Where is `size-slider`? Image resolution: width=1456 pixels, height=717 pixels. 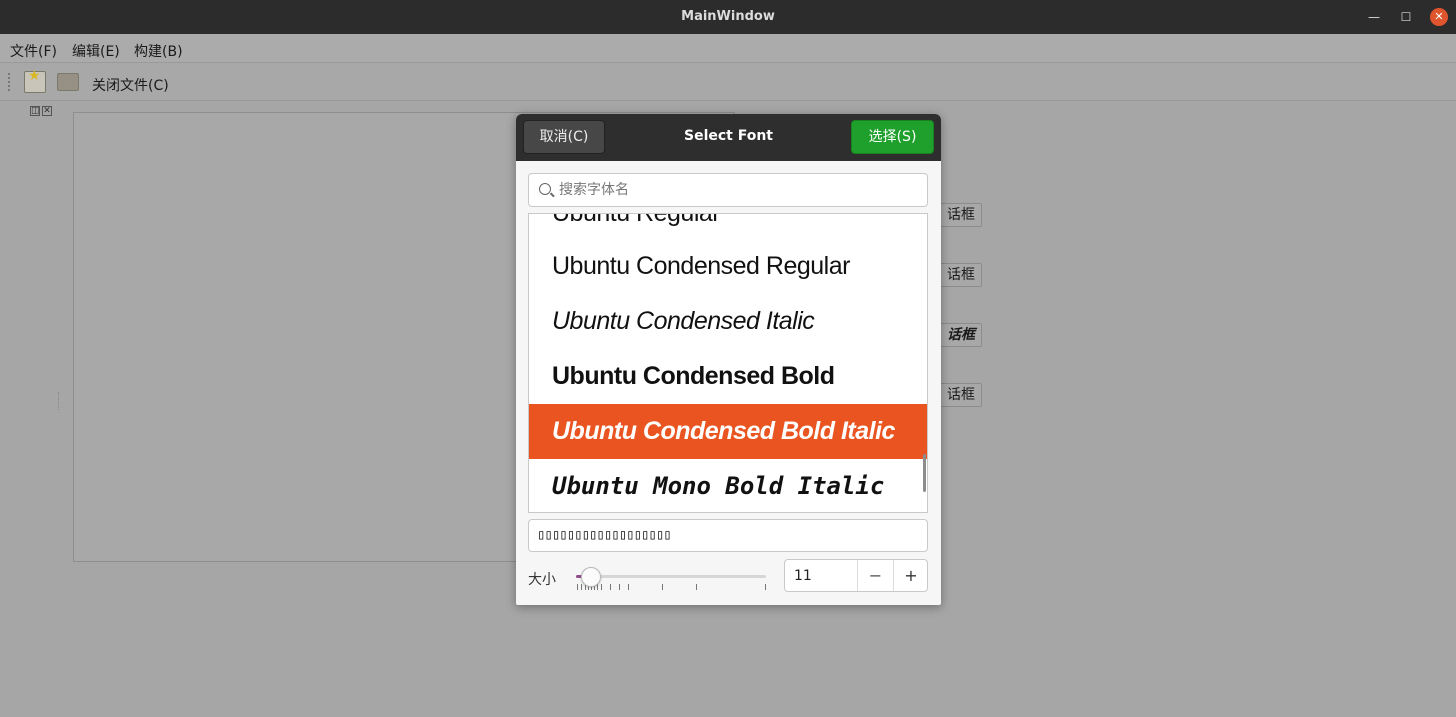 size-slider is located at coordinates (672, 581).